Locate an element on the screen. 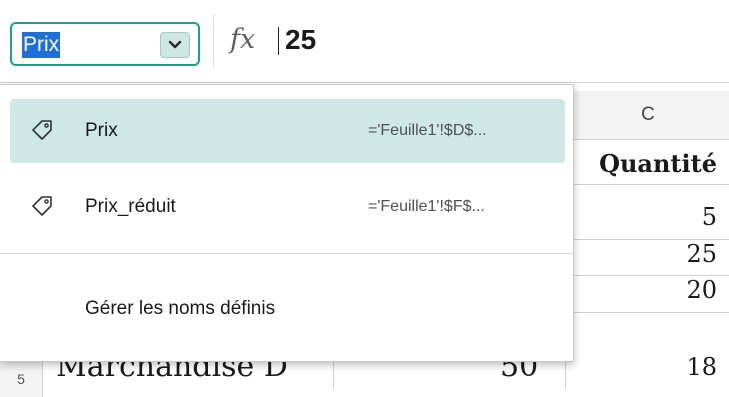 The image size is (729, 397). cell-c1: 5 is located at coordinates (647, 221).